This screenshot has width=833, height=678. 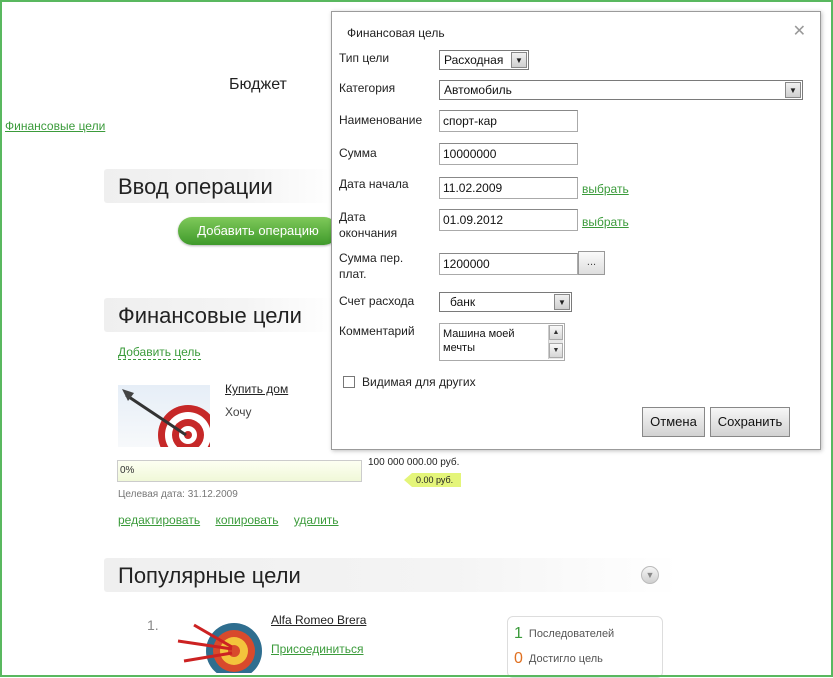 I want to click on goal-name: Купить дом, so click(x=256, y=389).